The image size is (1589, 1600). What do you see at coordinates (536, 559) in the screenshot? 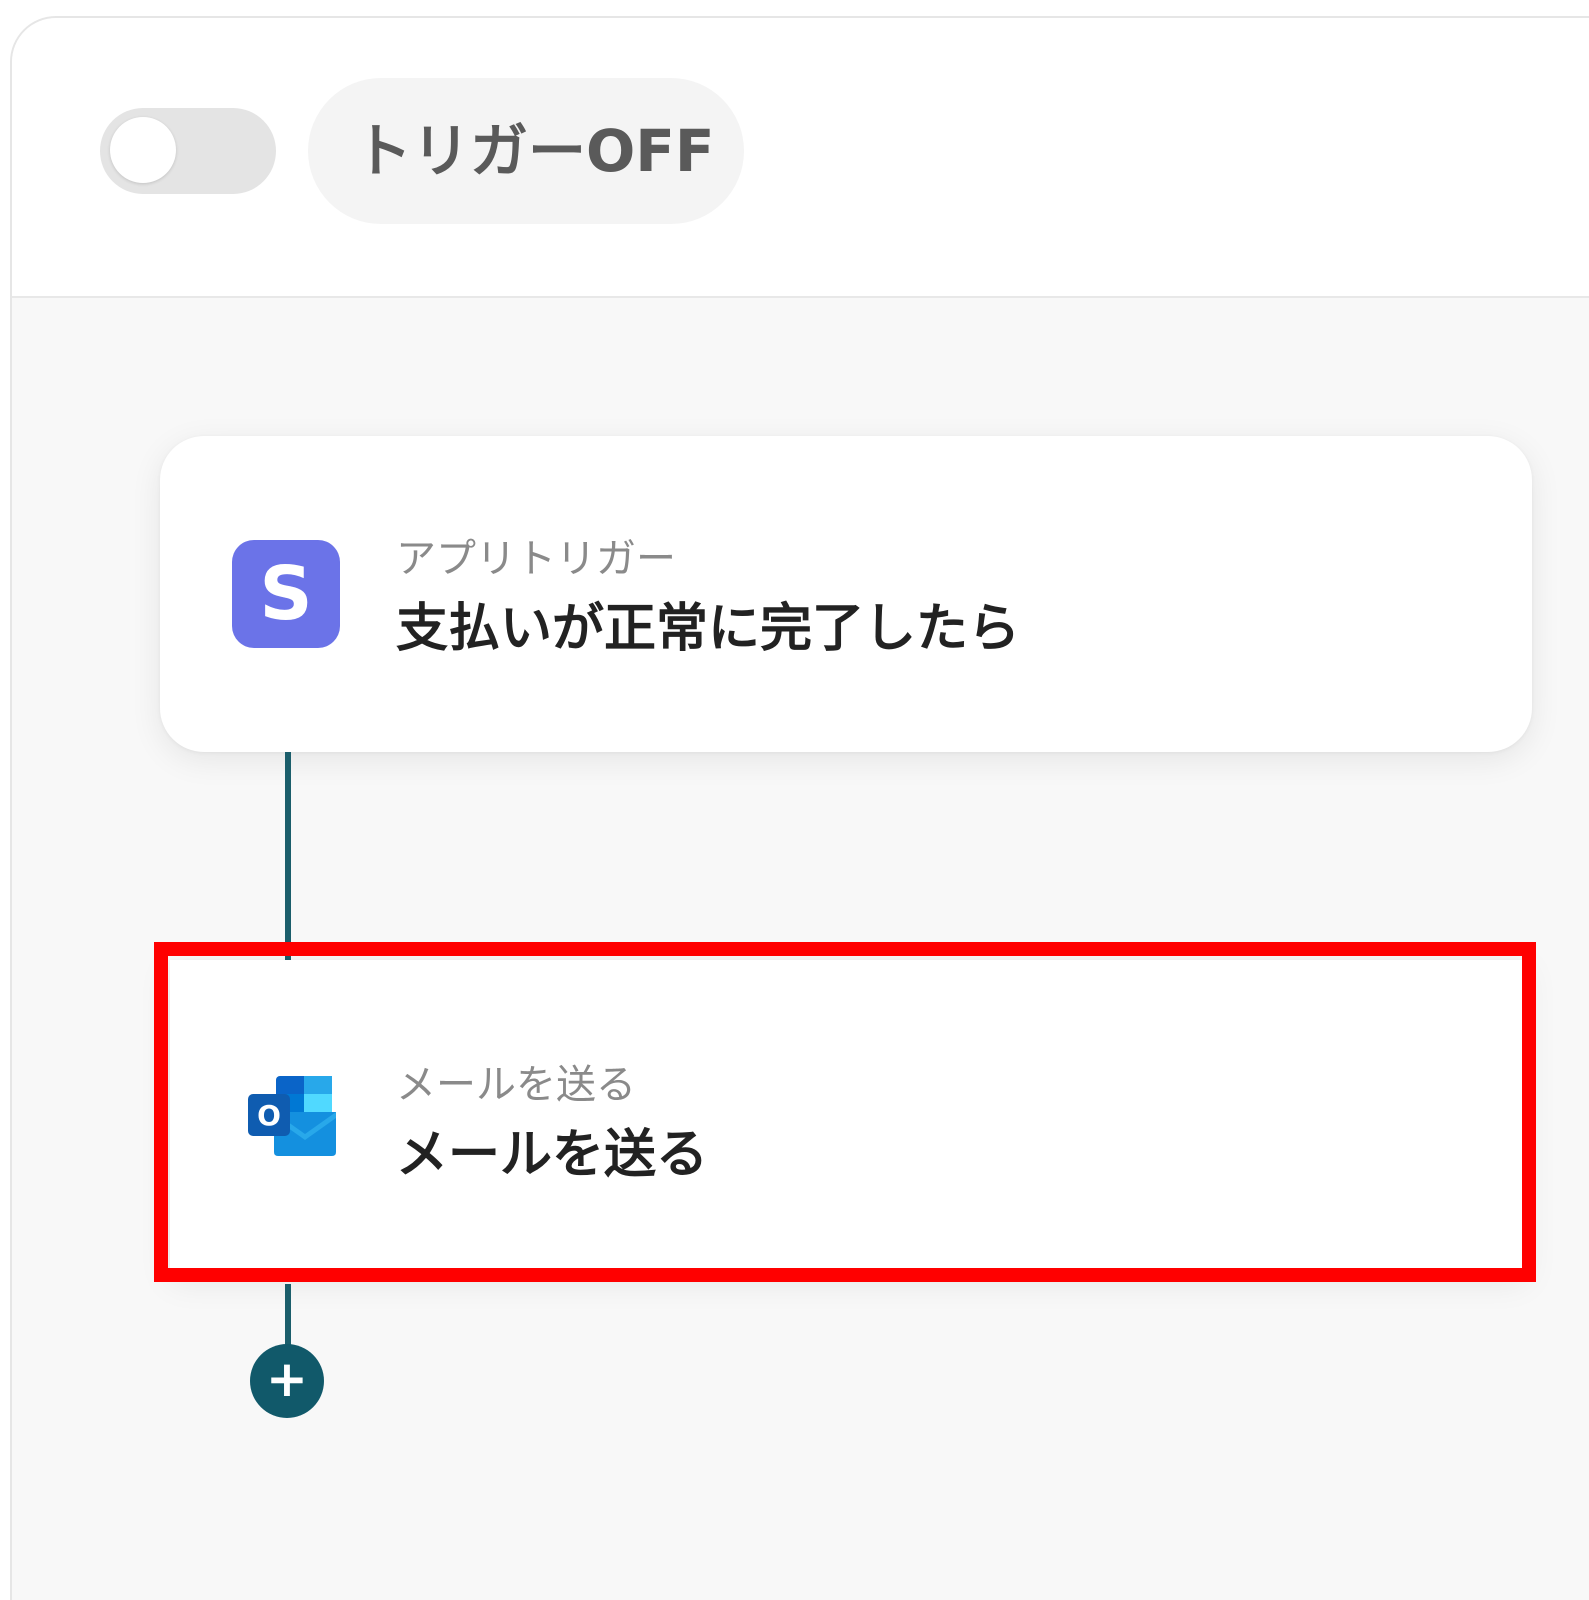
I see `step-type-label: アプリトリガー` at bounding box center [536, 559].